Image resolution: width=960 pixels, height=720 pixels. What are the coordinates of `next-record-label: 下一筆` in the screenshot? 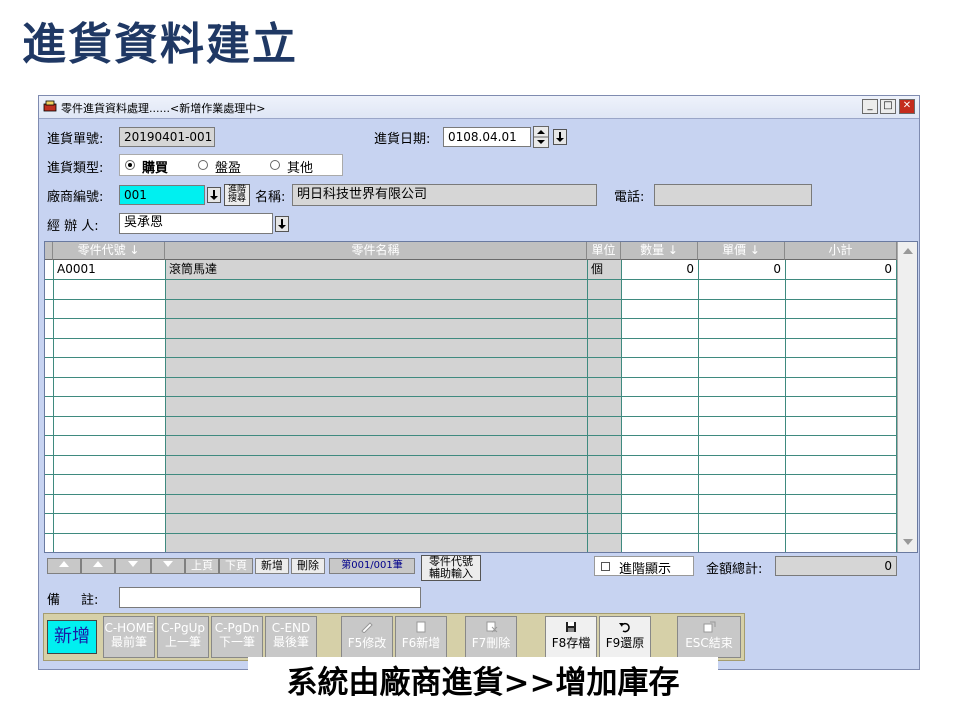 It's located at (236, 642).